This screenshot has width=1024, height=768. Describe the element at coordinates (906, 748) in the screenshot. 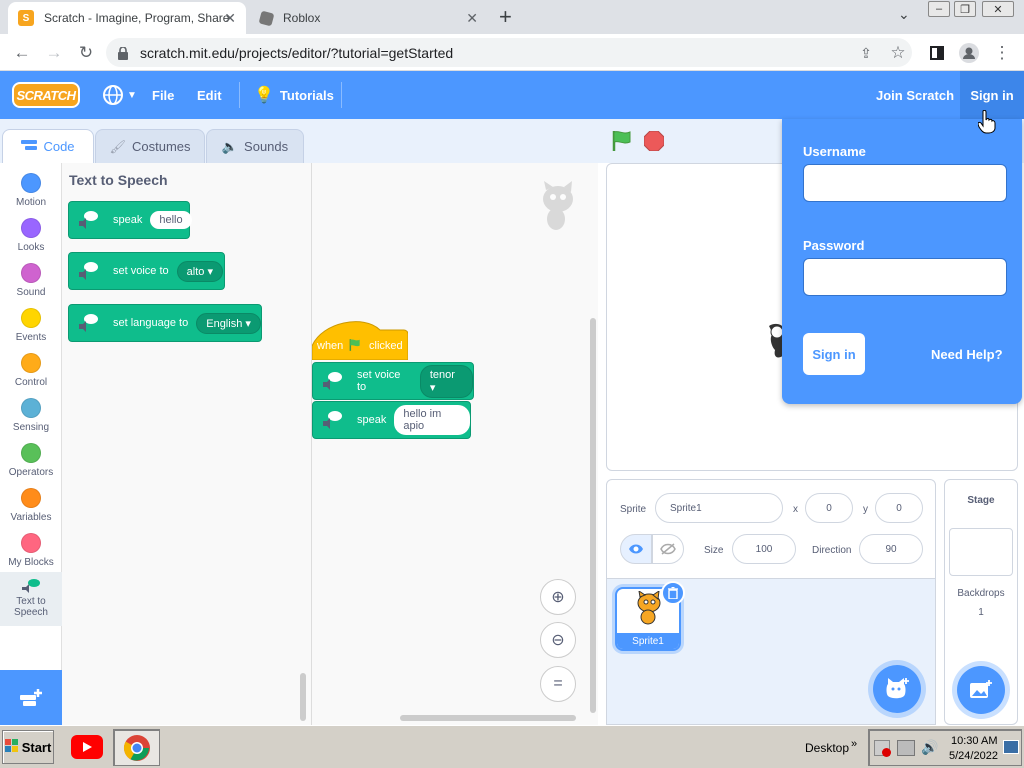

I see `network-icon` at that location.